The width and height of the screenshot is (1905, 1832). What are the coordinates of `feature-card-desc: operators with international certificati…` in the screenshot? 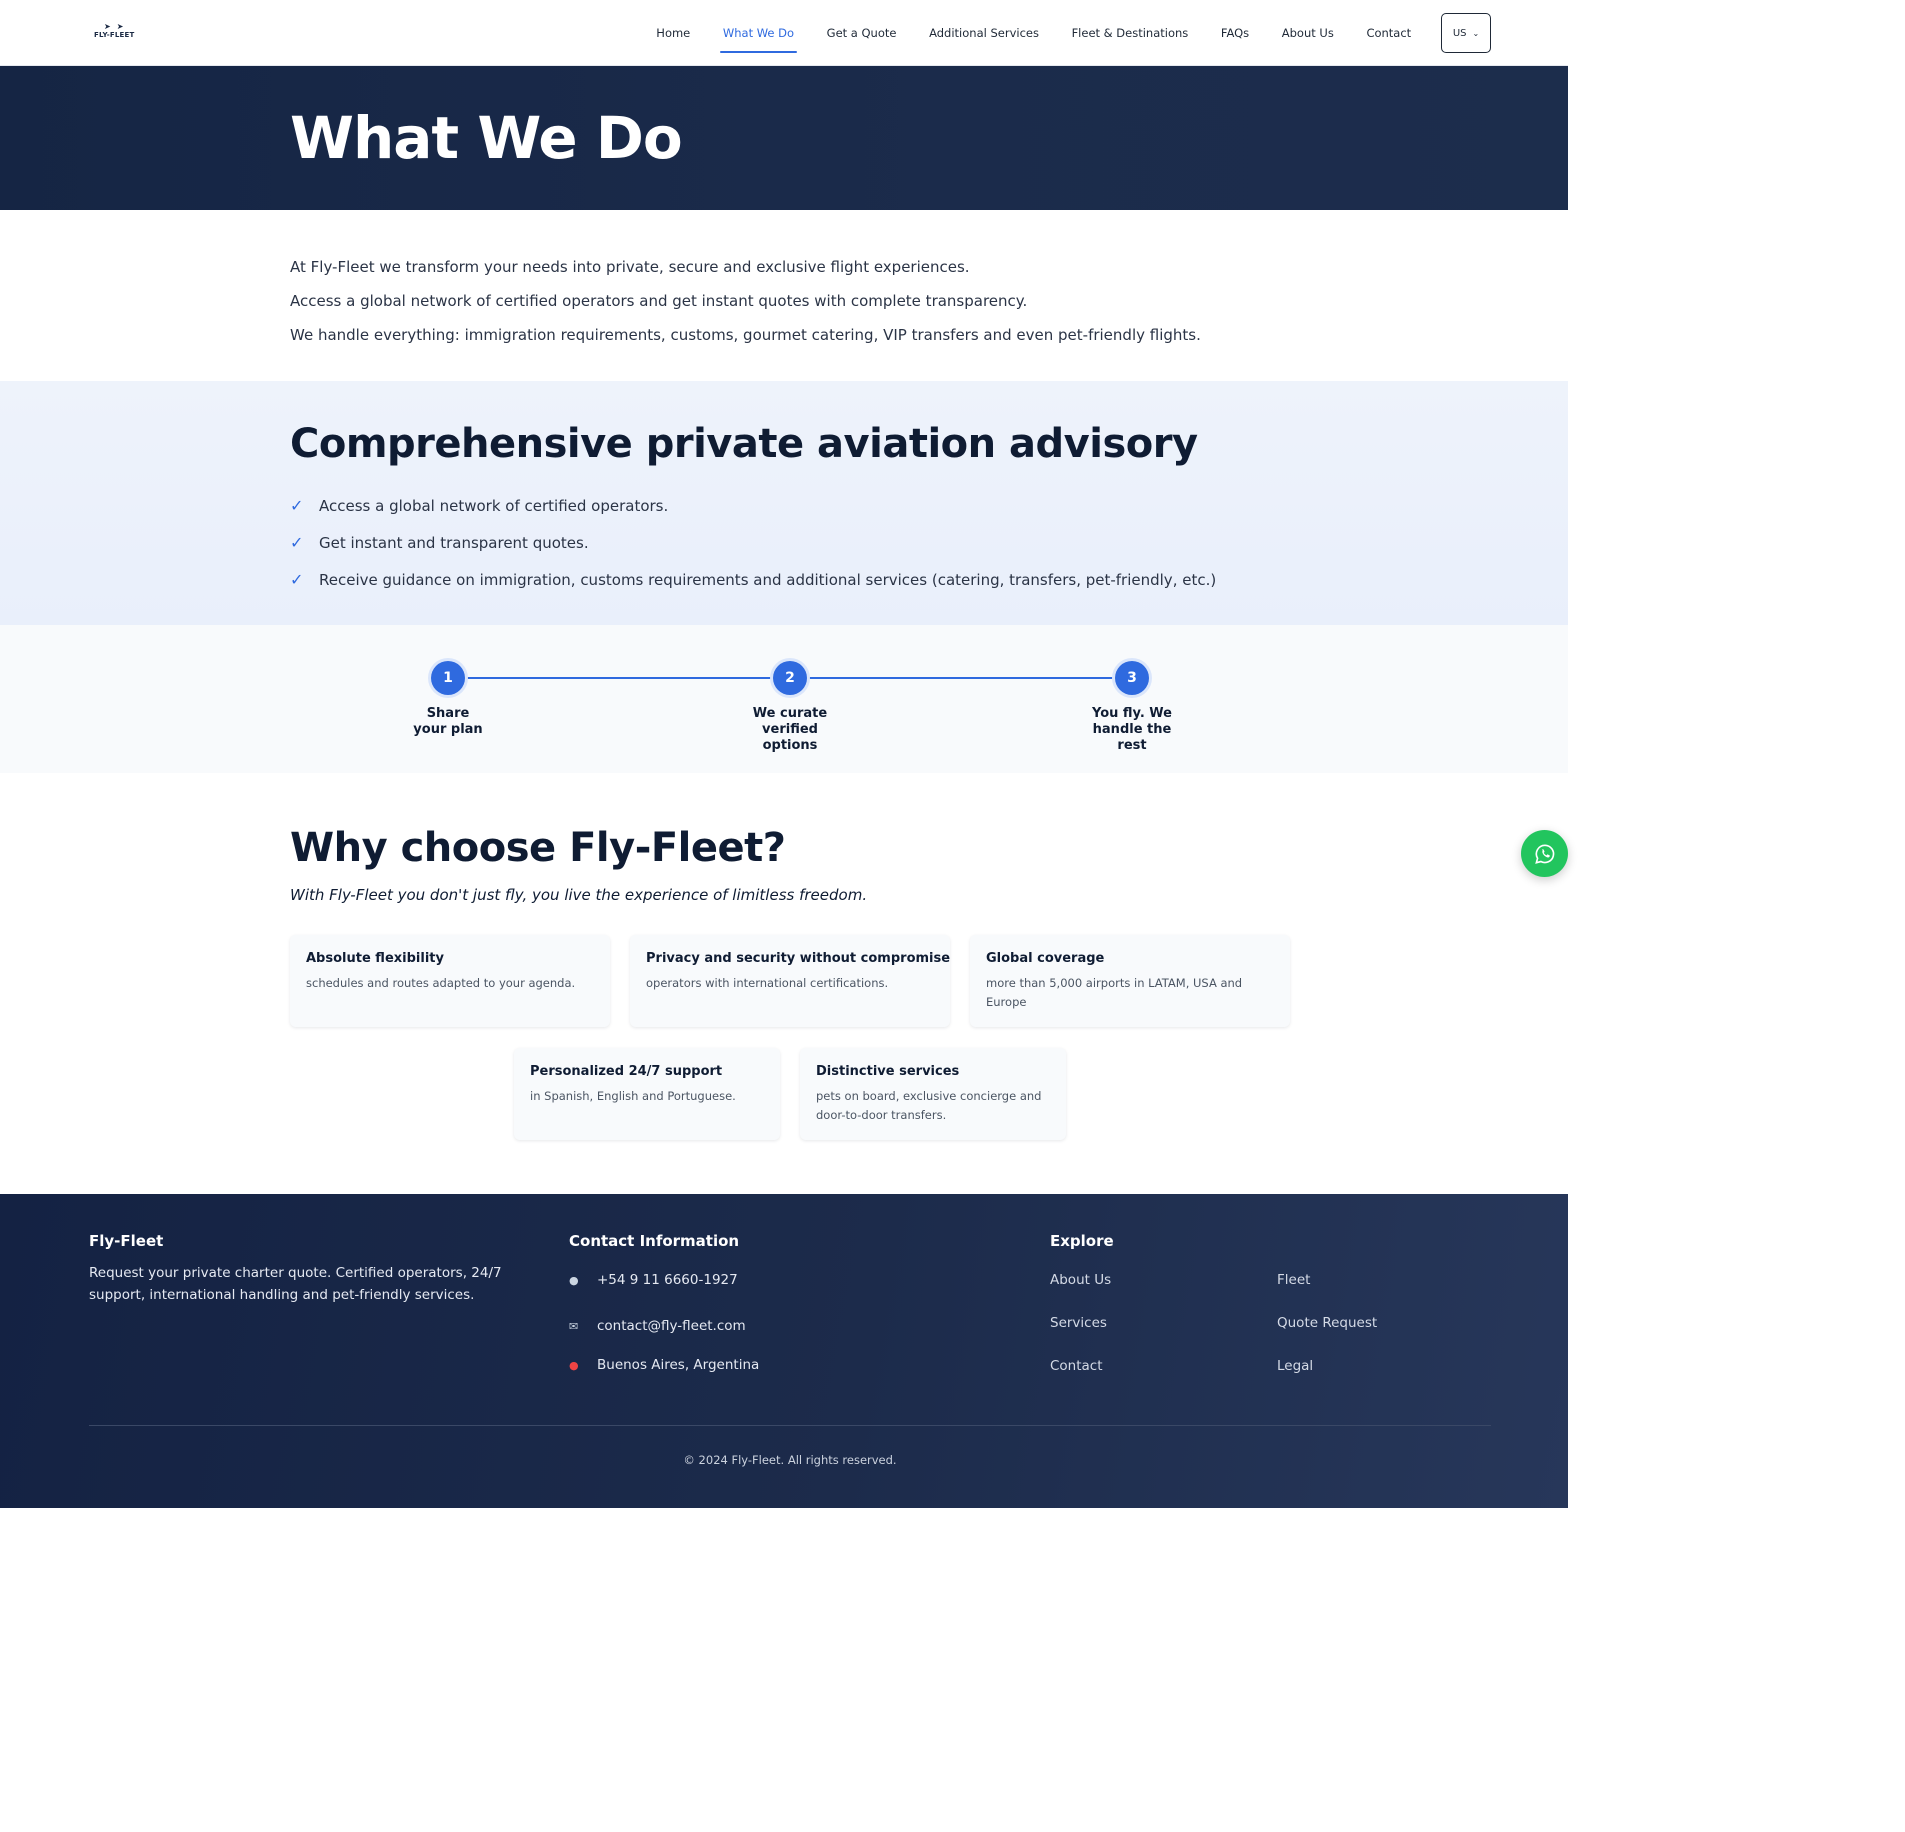 It's located at (767, 983).